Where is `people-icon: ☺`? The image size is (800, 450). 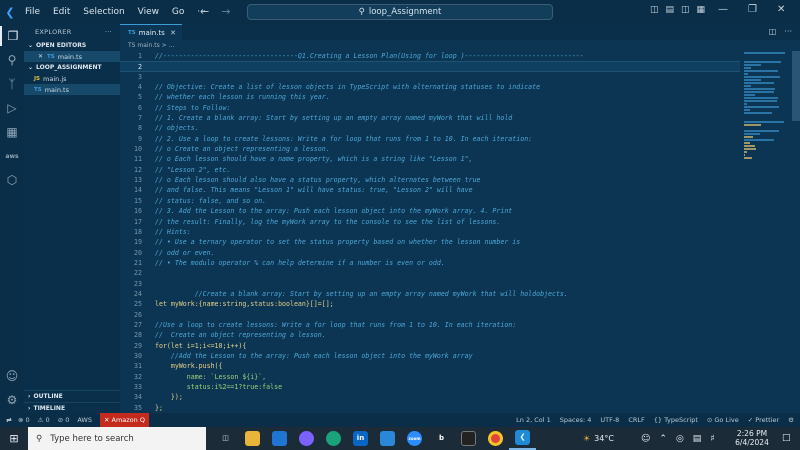 people-icon: ☺ is located at coordinates (645, 439).